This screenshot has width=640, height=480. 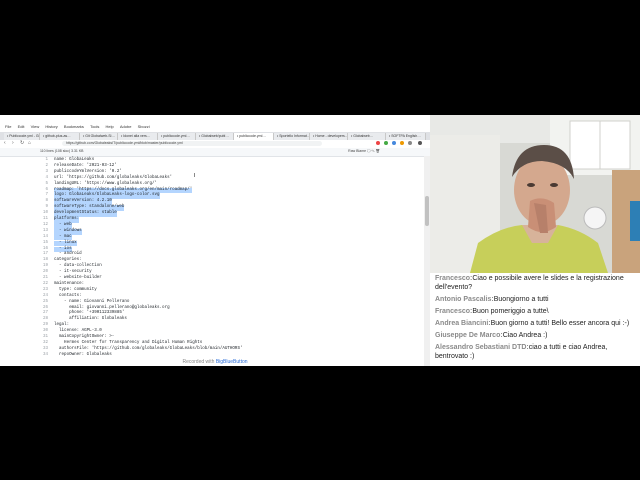 What do you see at coordinates (83, 354) in the screenshot?
I see `code-text: repoOwner: Globaleaks` at bounding box center [83, 354].